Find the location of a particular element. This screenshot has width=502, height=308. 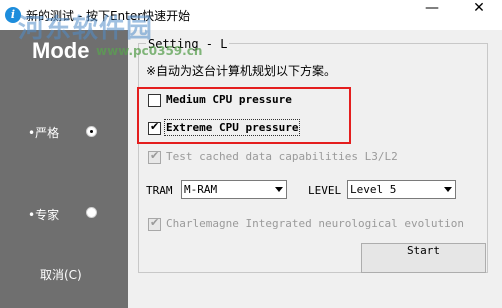

cancel-button: 取消(C) is located at coordinates (61, 274).